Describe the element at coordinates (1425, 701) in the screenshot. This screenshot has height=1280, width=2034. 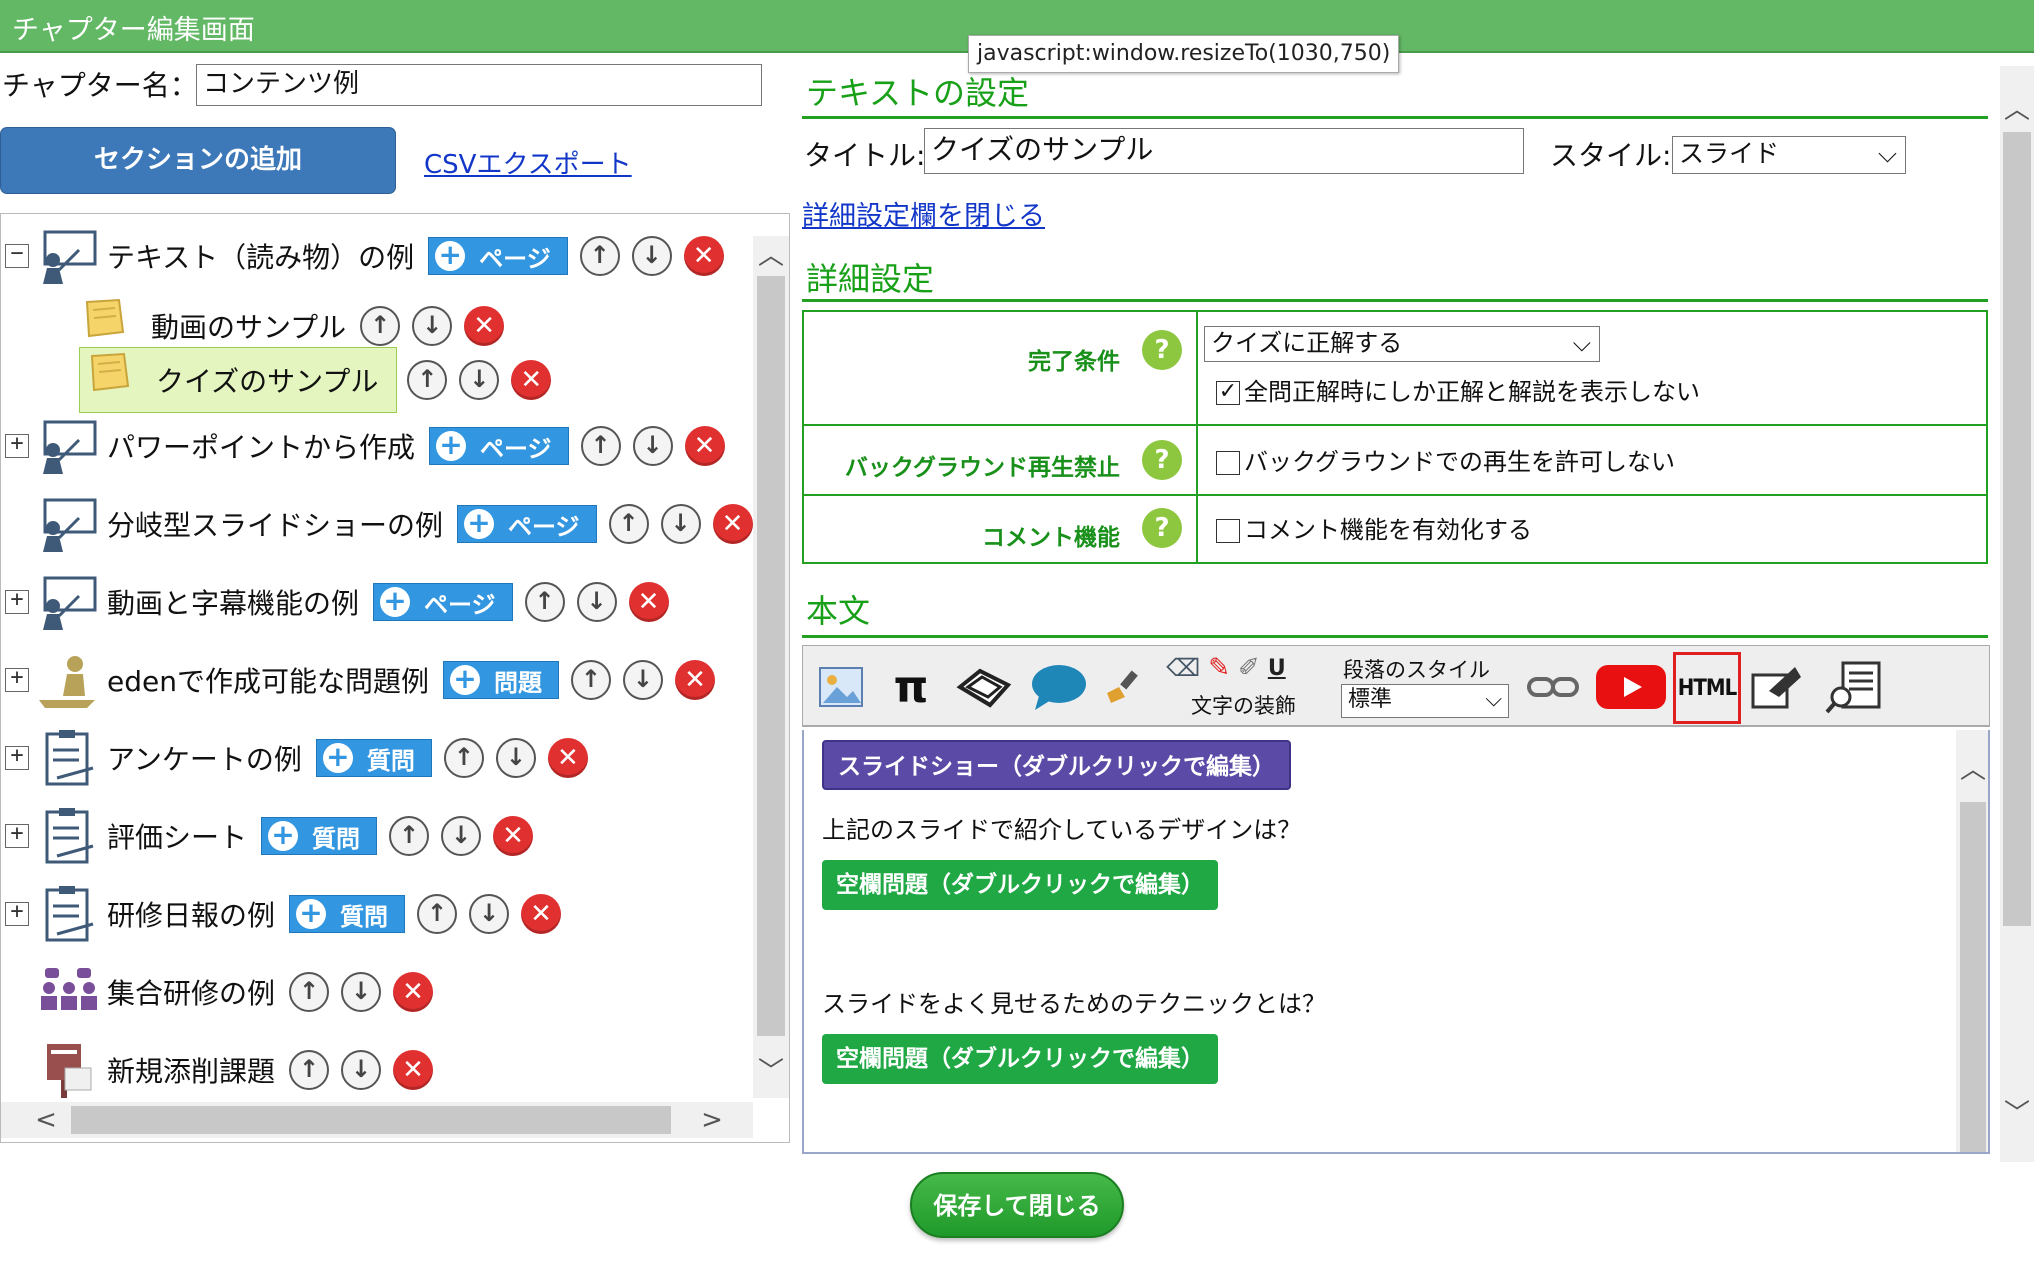
I see `paragraph-style-select: 標準 ⌵` at that location.